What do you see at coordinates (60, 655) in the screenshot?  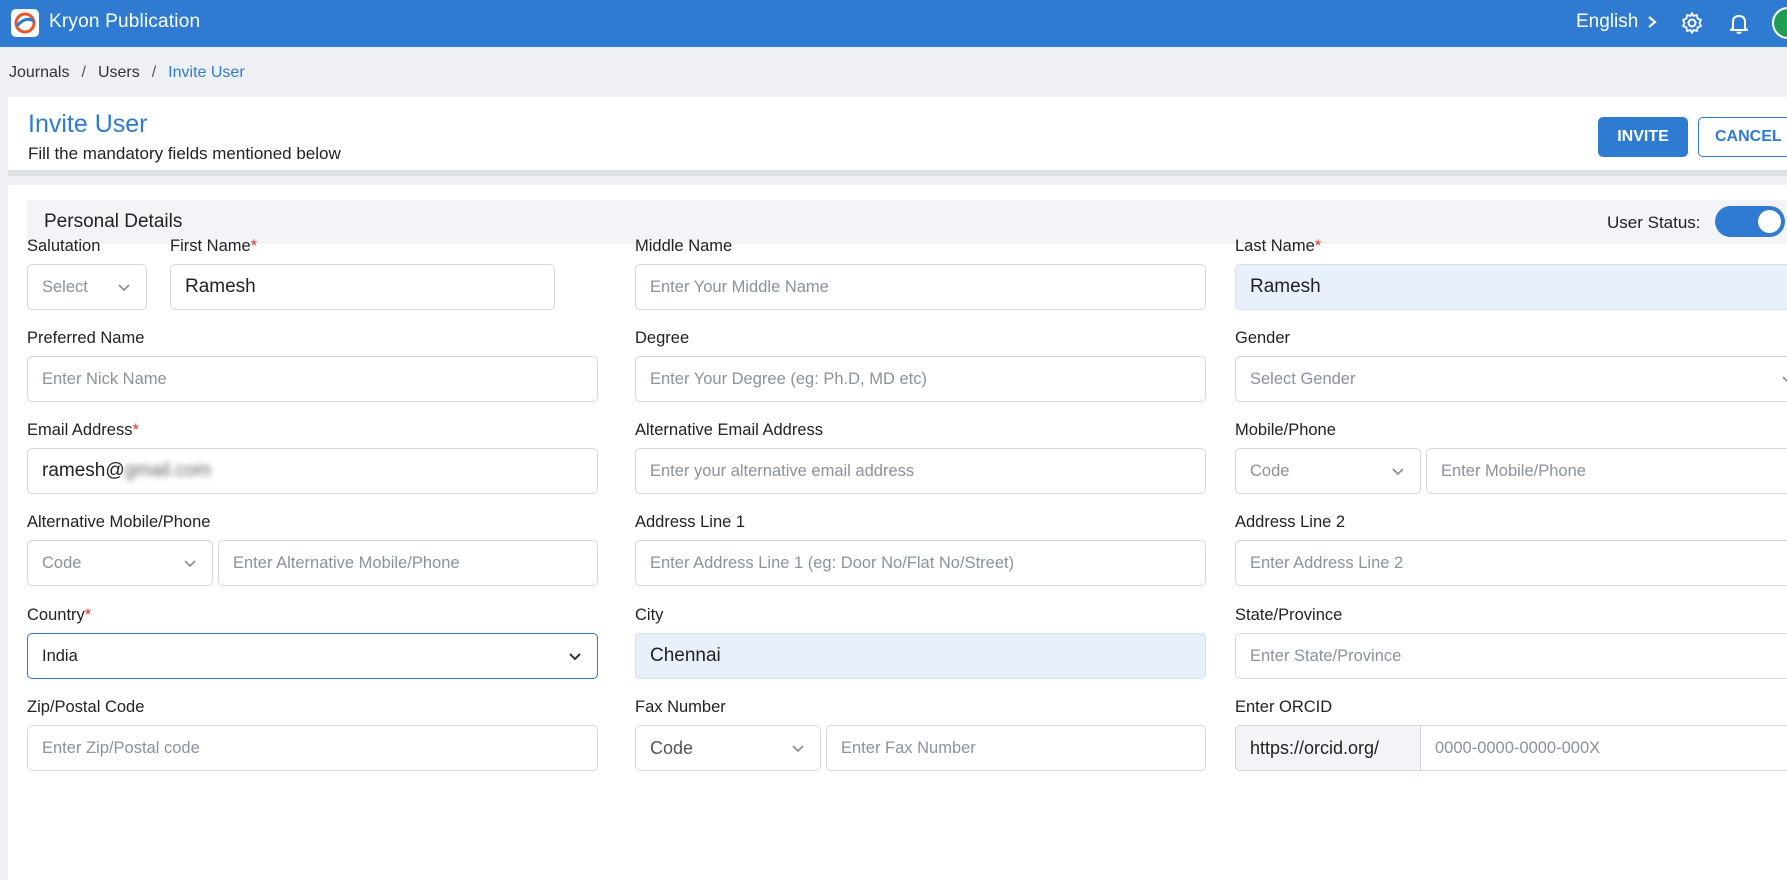 I see `country-value: India` at bounding box center [60, 655].